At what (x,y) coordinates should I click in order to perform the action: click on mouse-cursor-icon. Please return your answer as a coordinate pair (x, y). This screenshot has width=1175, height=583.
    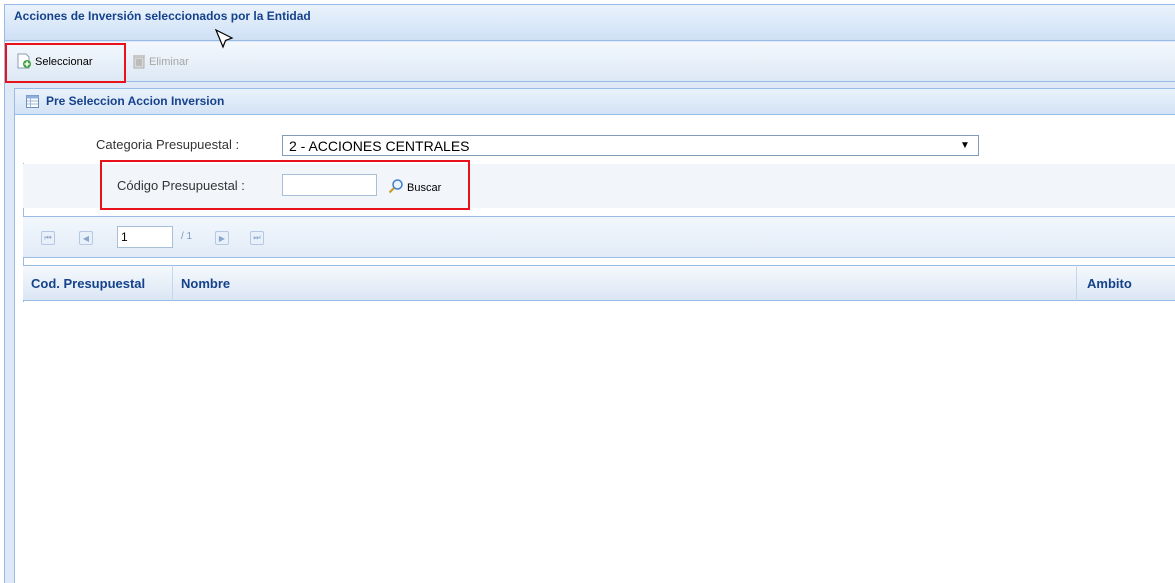
    Looking at the image, I should click on (225, 40).